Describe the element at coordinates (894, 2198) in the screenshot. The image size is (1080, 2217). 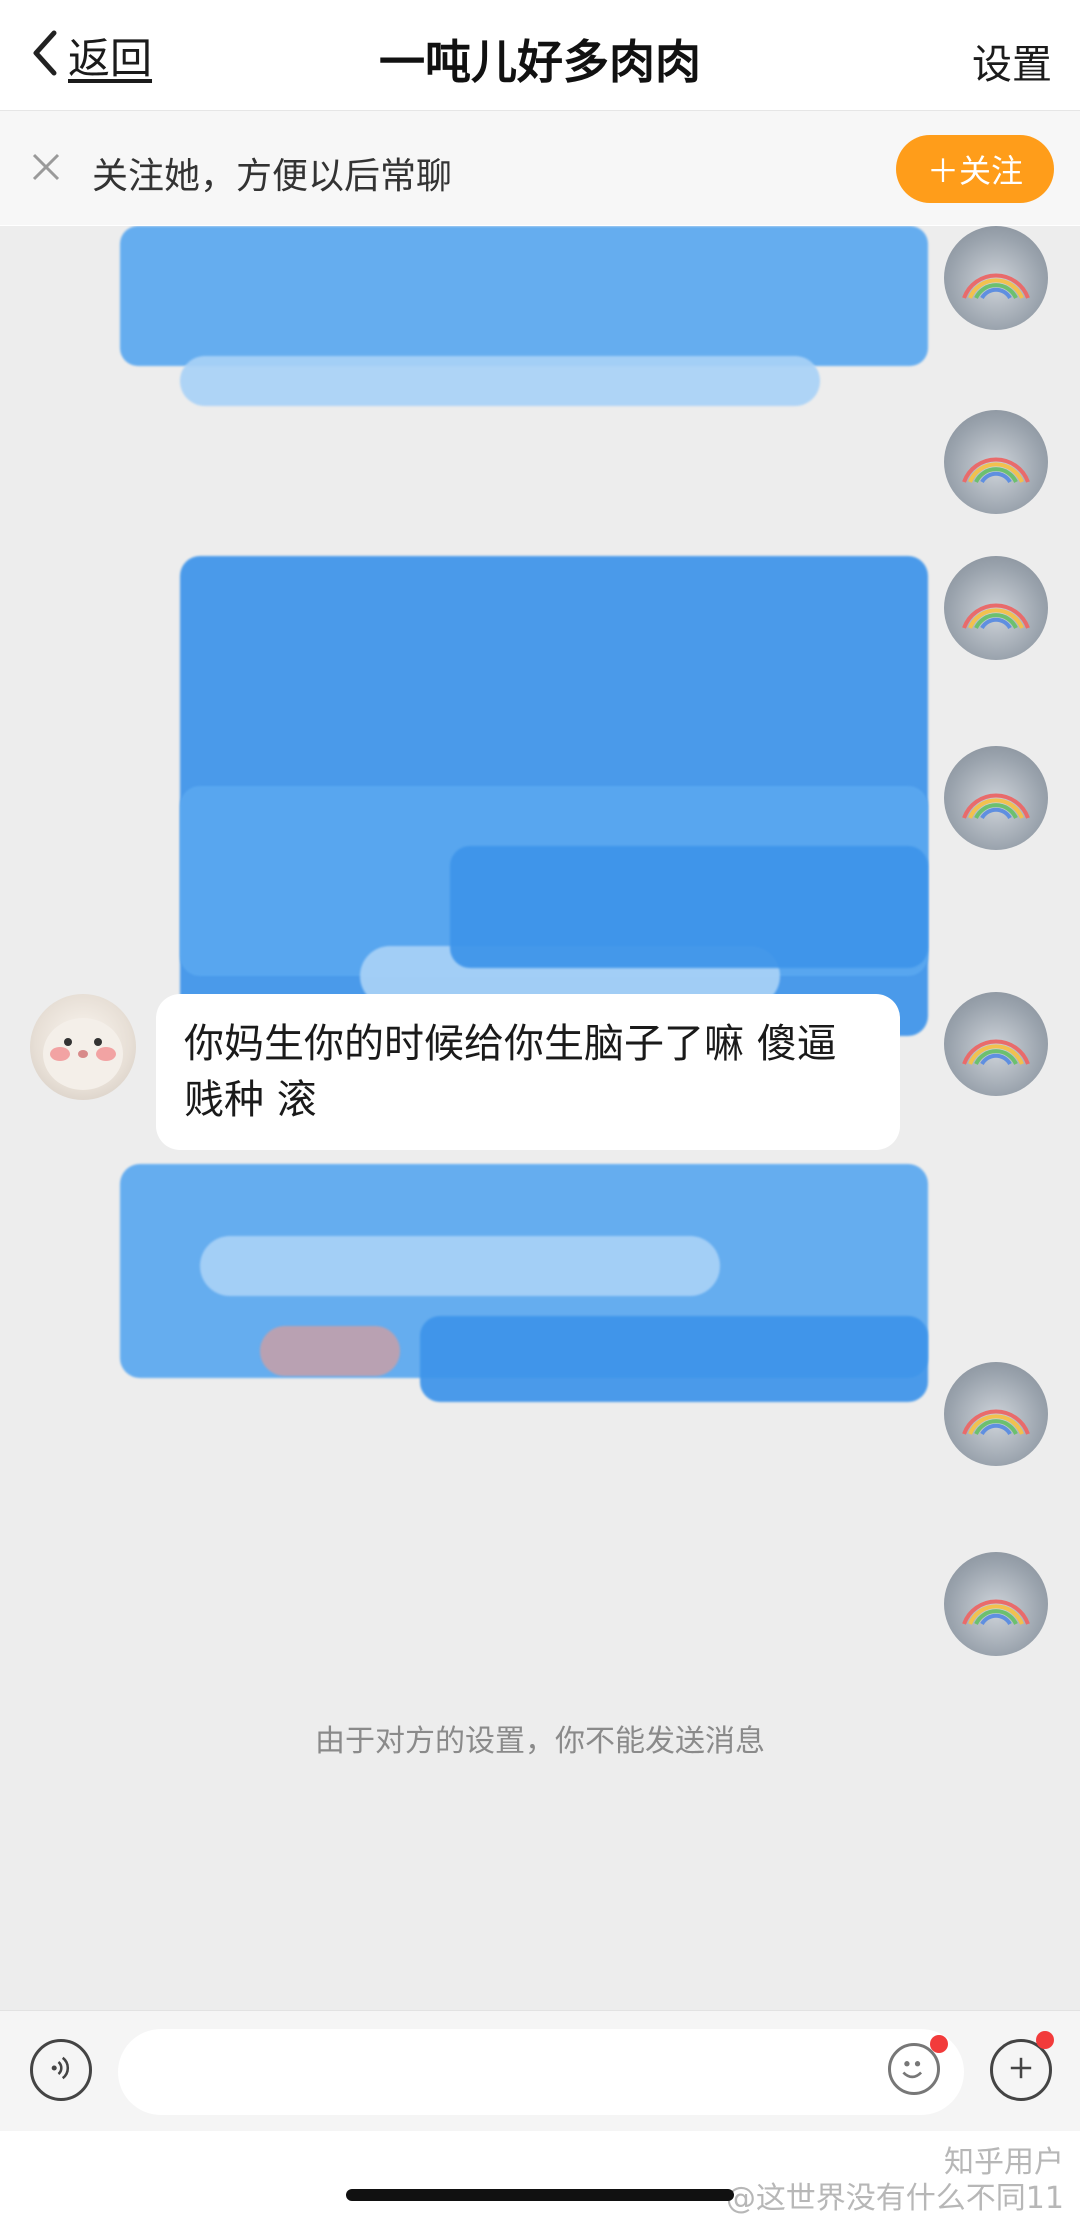
I see `watermark-handle: @这世界没有什么不同11` at that location.